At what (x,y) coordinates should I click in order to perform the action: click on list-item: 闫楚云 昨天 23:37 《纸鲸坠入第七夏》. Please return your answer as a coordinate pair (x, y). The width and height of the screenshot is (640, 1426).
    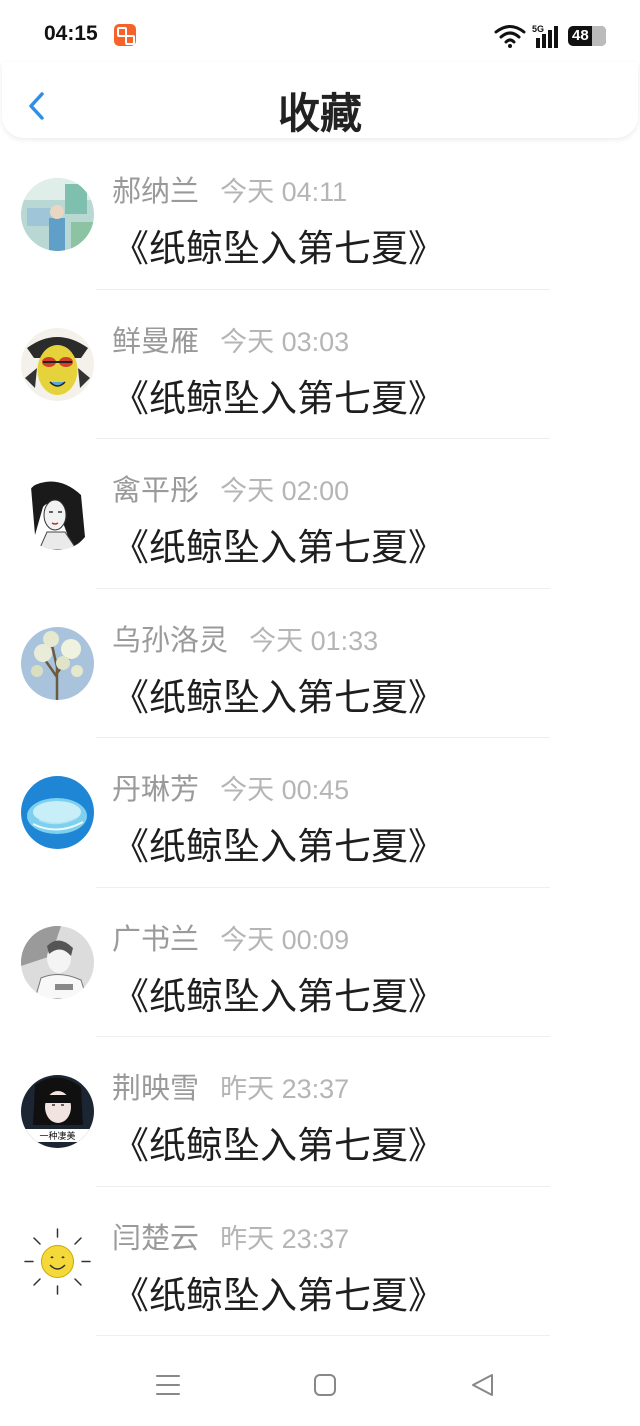
    Looking at the image, I should click on (320, 1261).